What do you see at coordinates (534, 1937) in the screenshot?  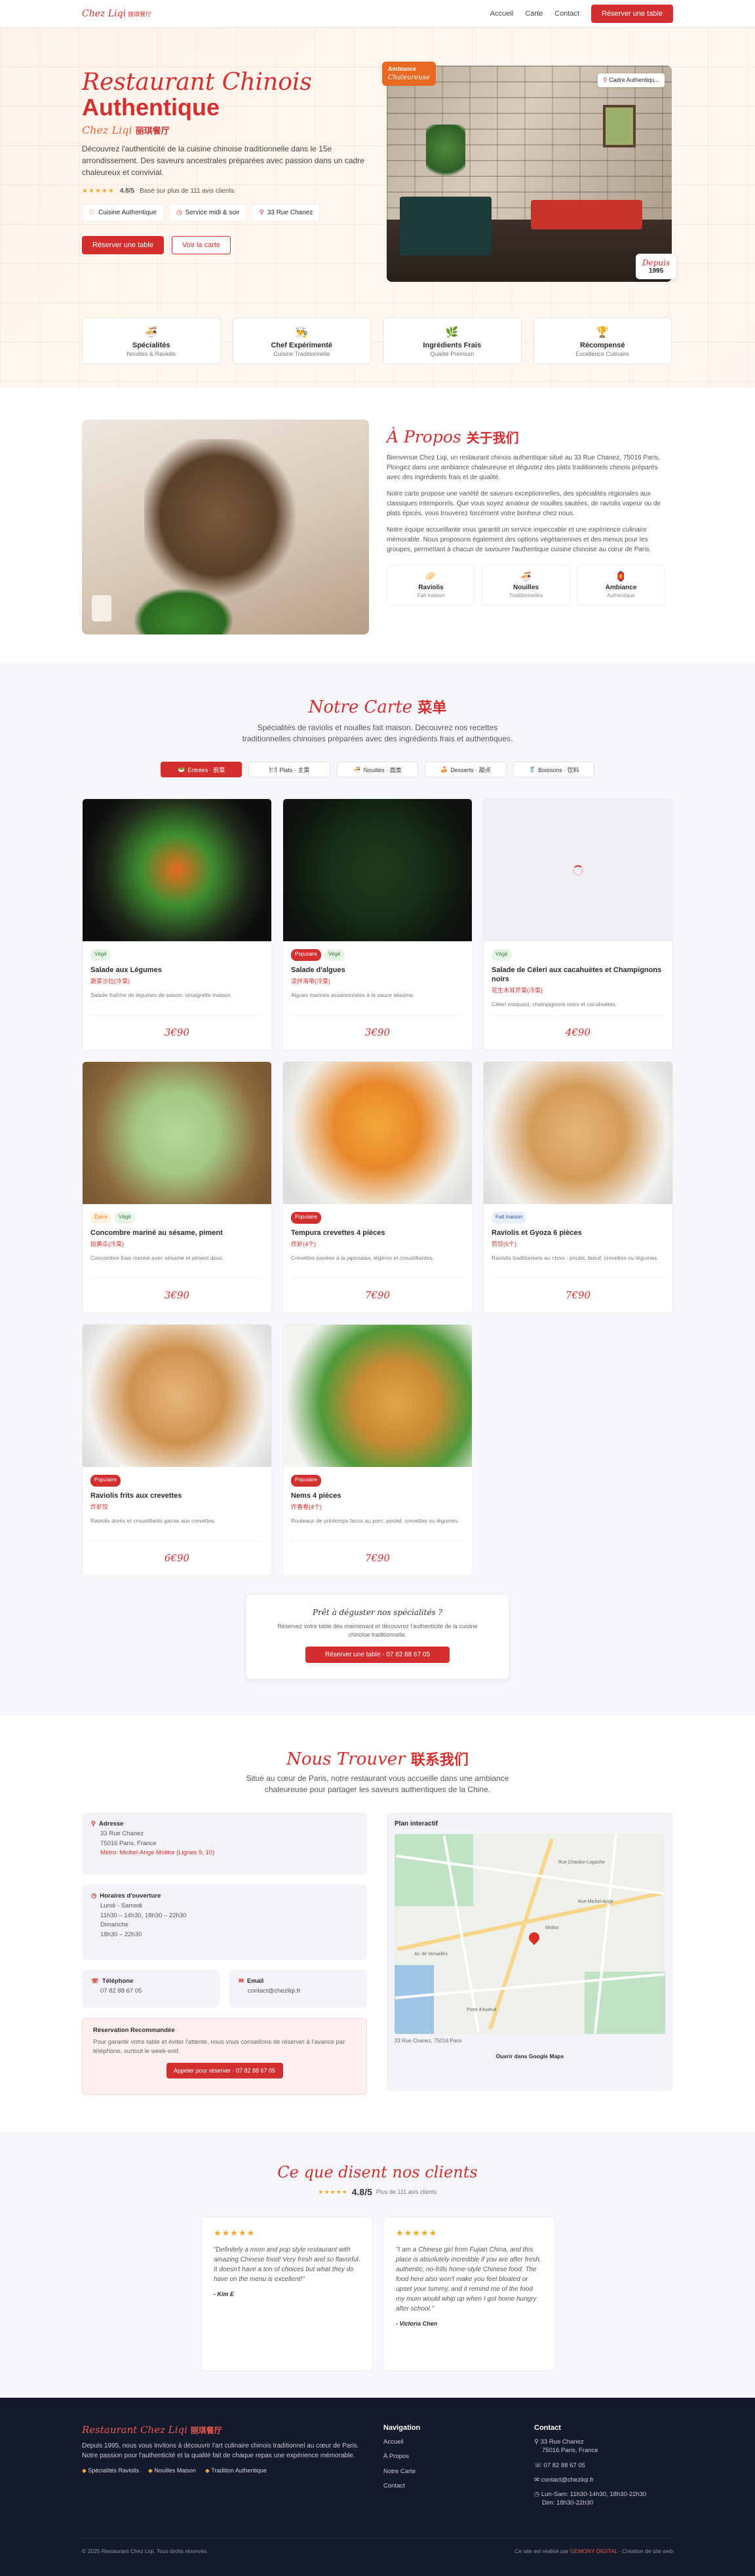 I see `map-pin-icon` at bounding box center [534, 1937].